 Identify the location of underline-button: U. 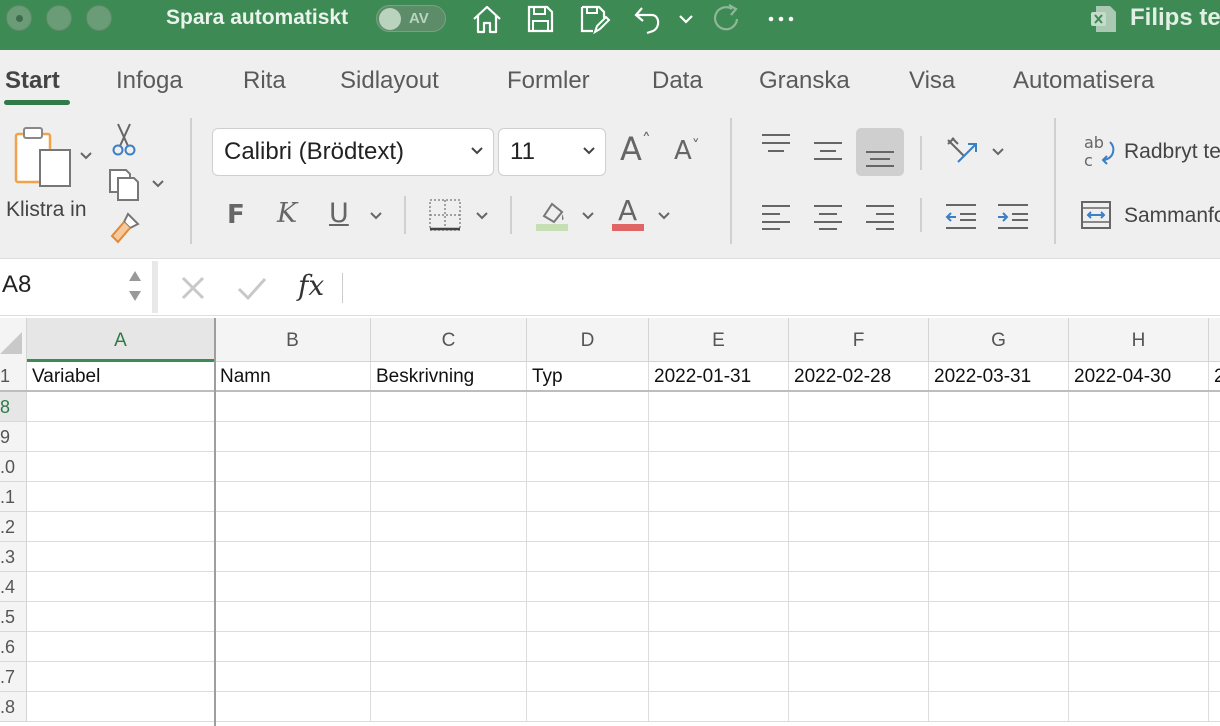
(339, 213).